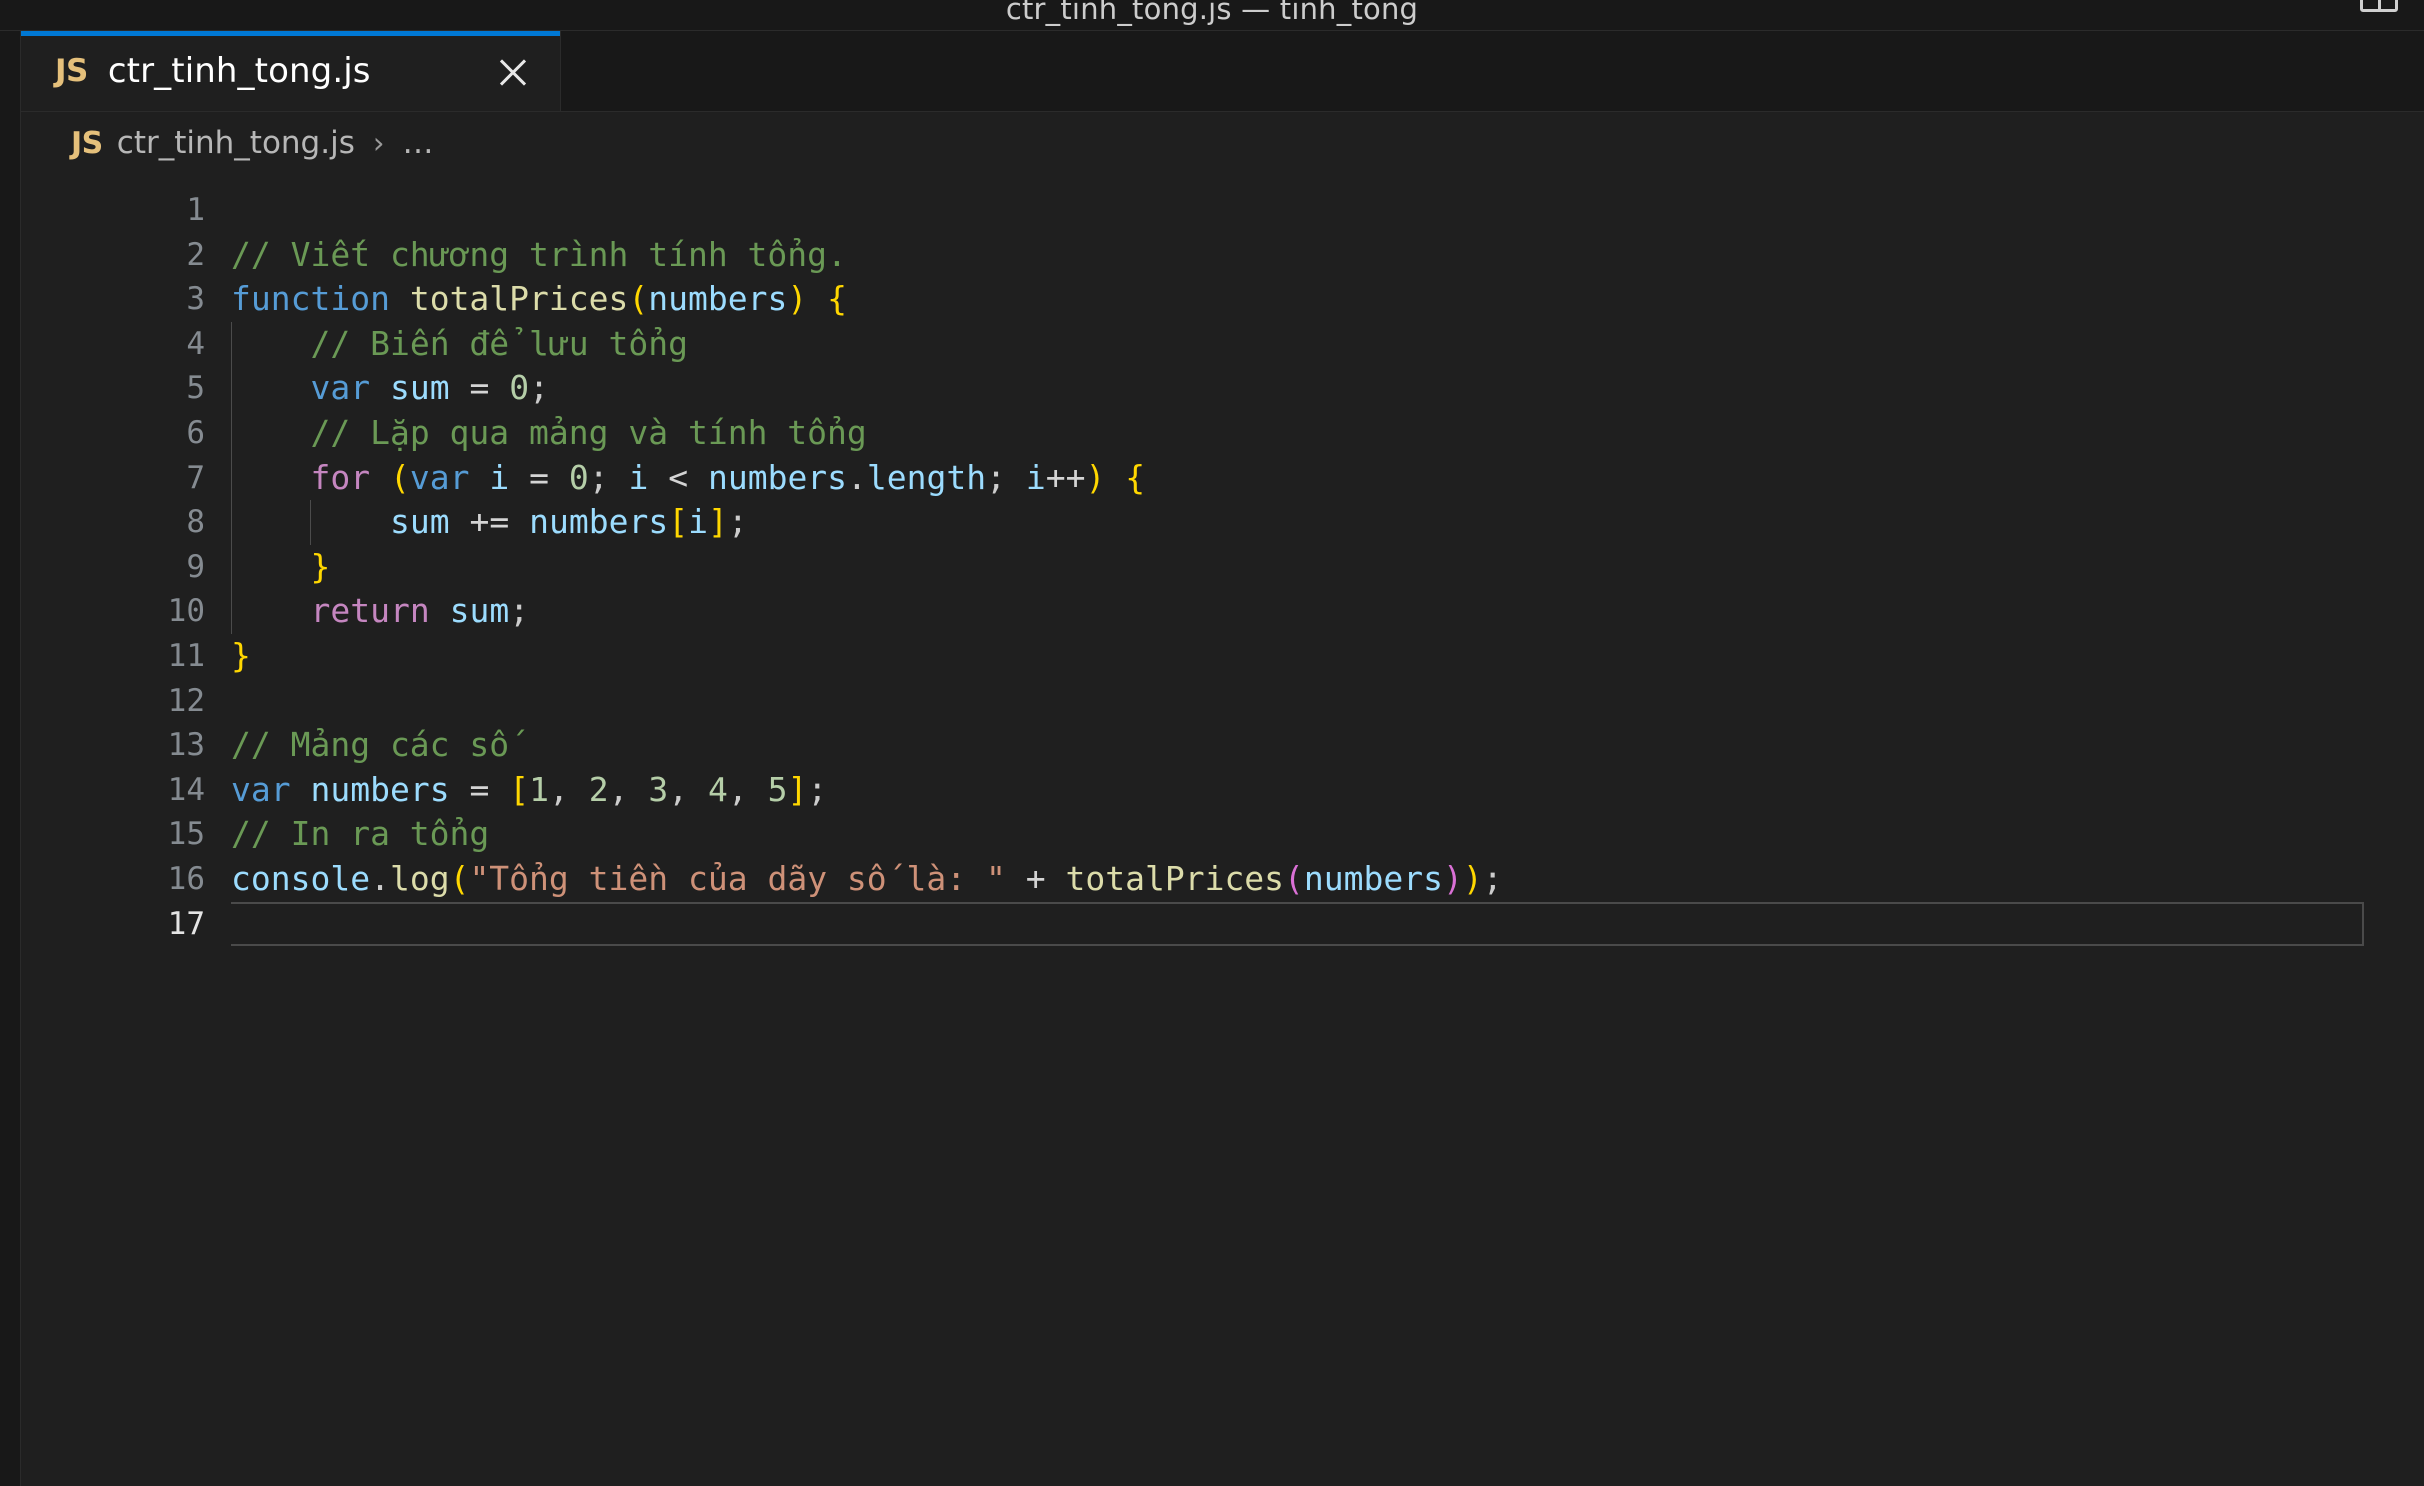  Describe the element at coordinates (1327, 299) in the screenshot. I see `code-line: function totalPrices(numbers) {` at that location.